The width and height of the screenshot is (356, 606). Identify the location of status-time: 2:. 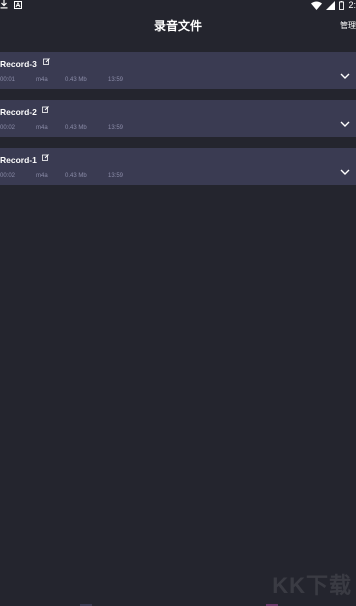
(352, 5).